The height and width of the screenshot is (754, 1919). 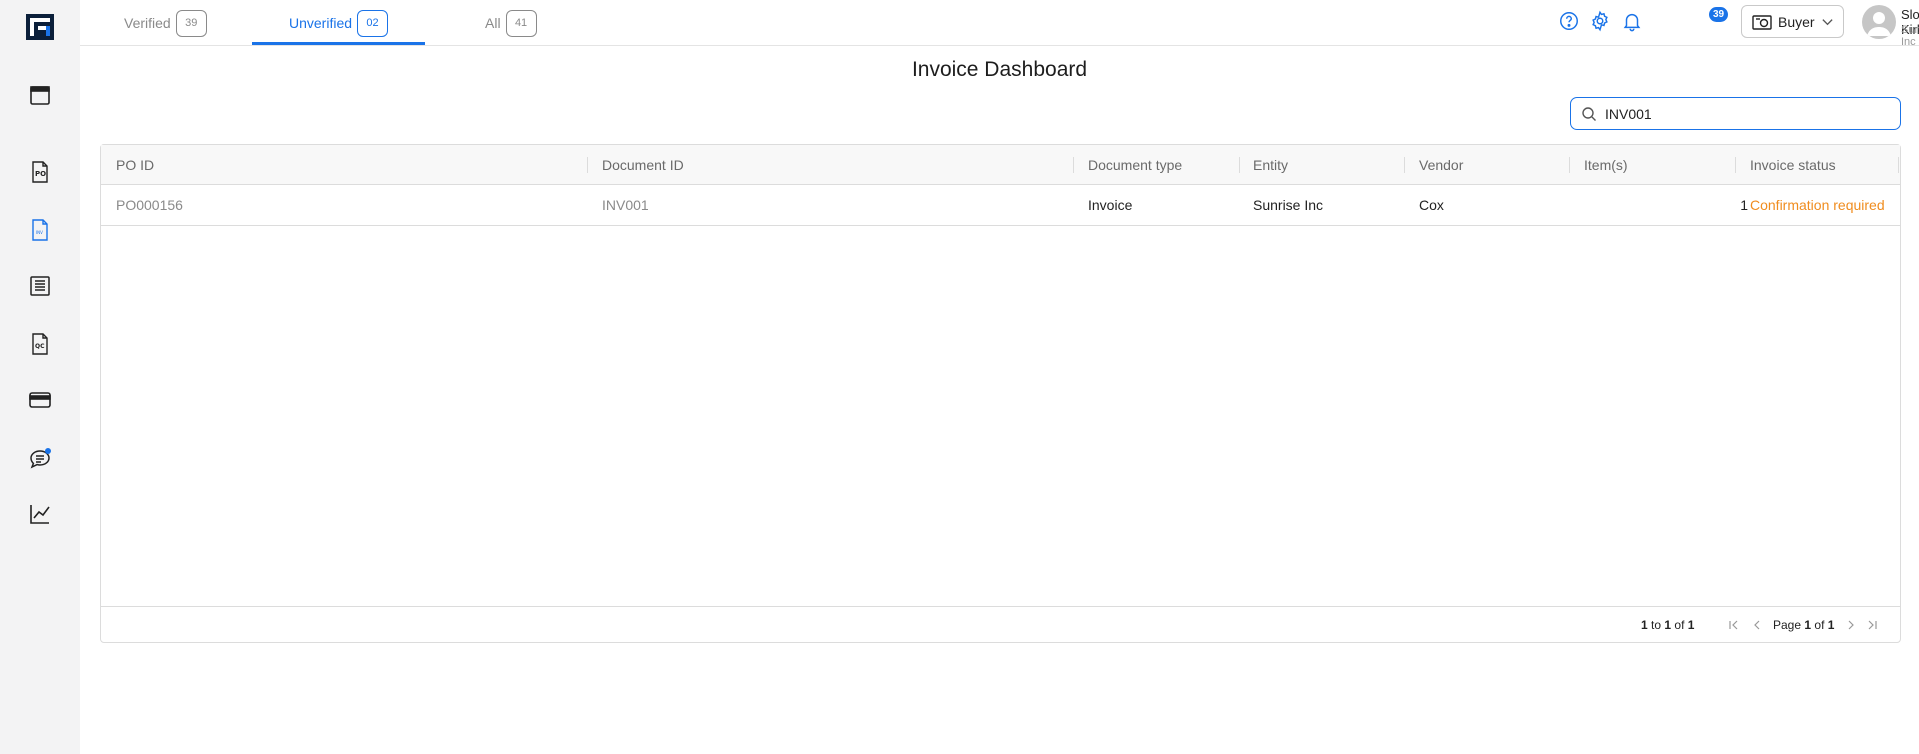 I want to click on tab-verified: Verified 39, so click(x=165, y=23).